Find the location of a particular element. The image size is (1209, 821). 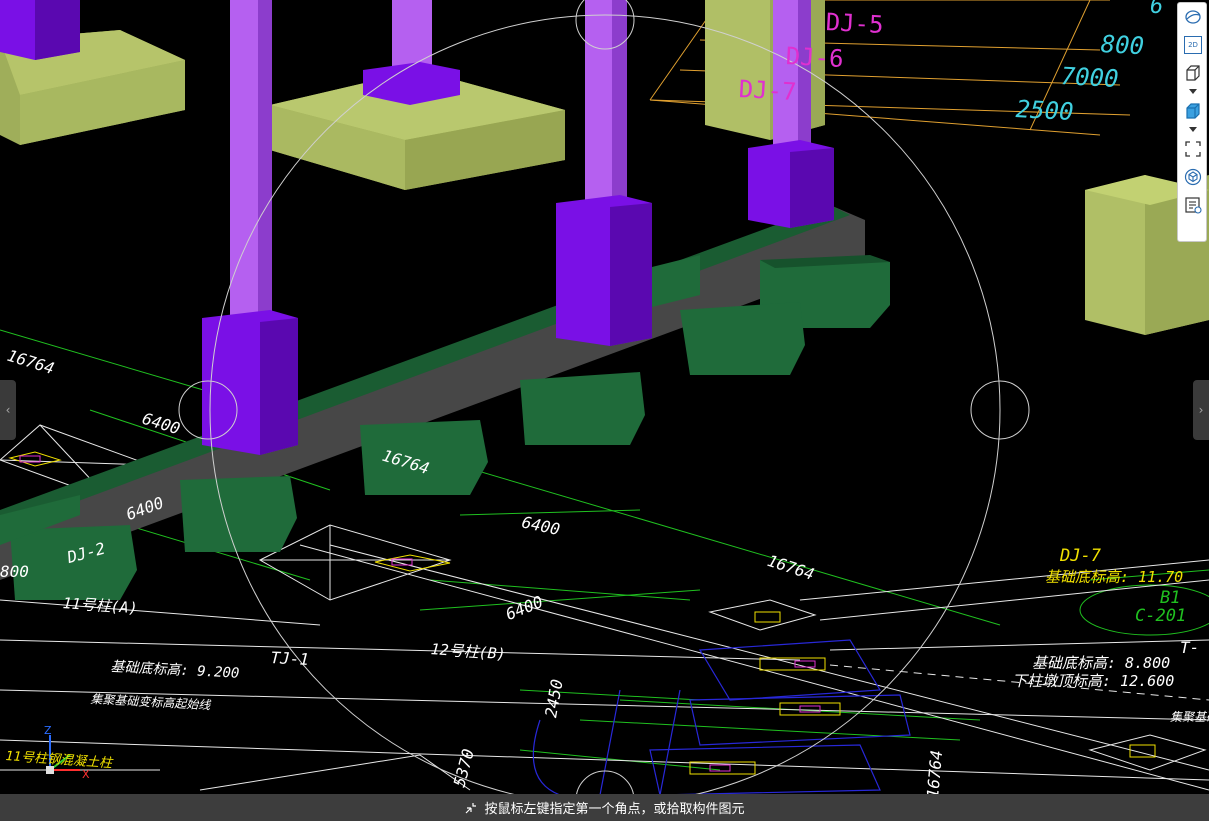

label-t-right: T- is located at coordinates (1190, 647).